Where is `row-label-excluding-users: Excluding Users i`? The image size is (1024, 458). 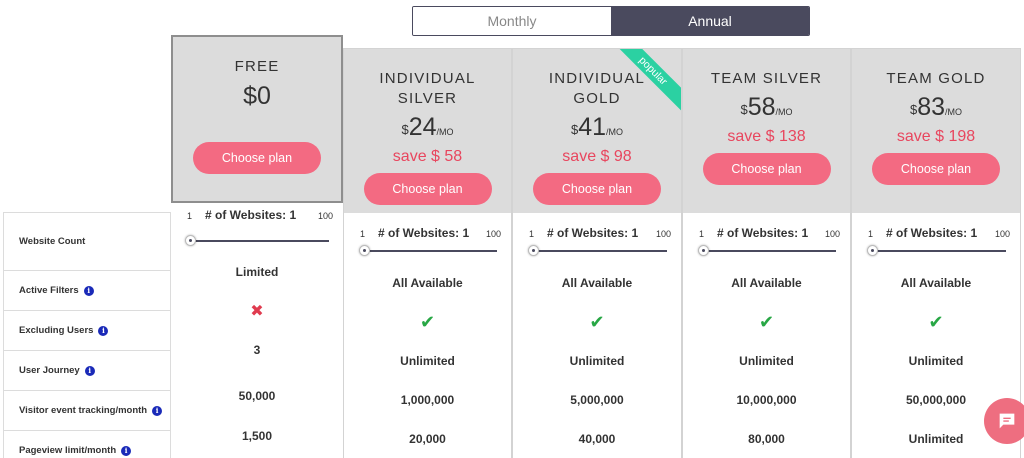 row-label-excluding-users: Excluding Users i is located at coordinates (87, 331).